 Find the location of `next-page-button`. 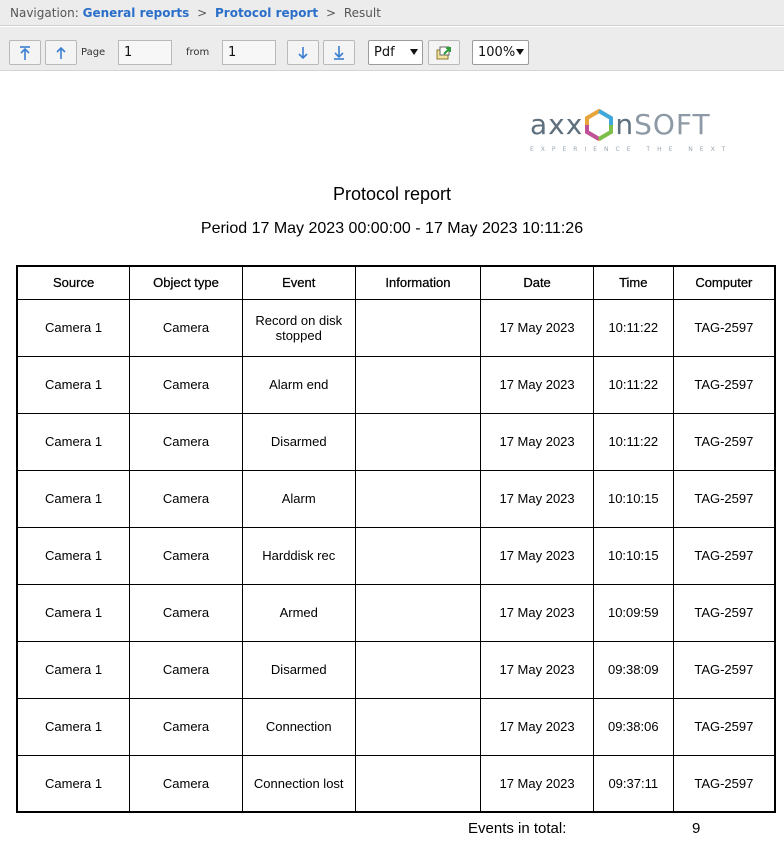

next-page-button is located at coordinates (303, 52).